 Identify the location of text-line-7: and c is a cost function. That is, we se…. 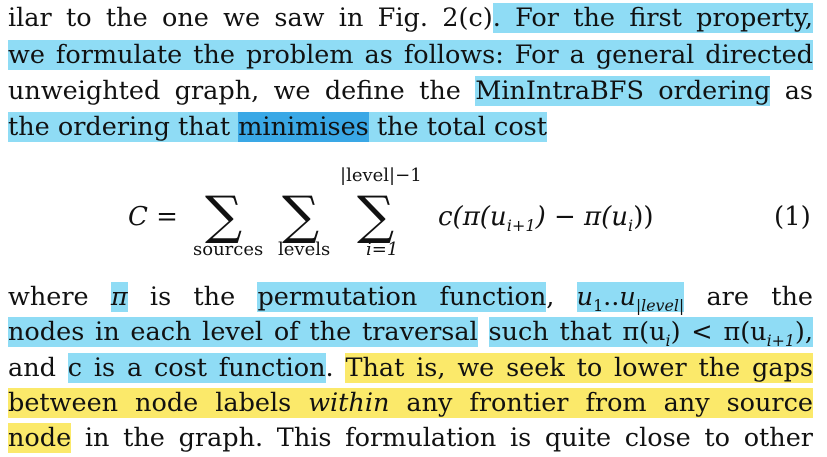
(410, 368).